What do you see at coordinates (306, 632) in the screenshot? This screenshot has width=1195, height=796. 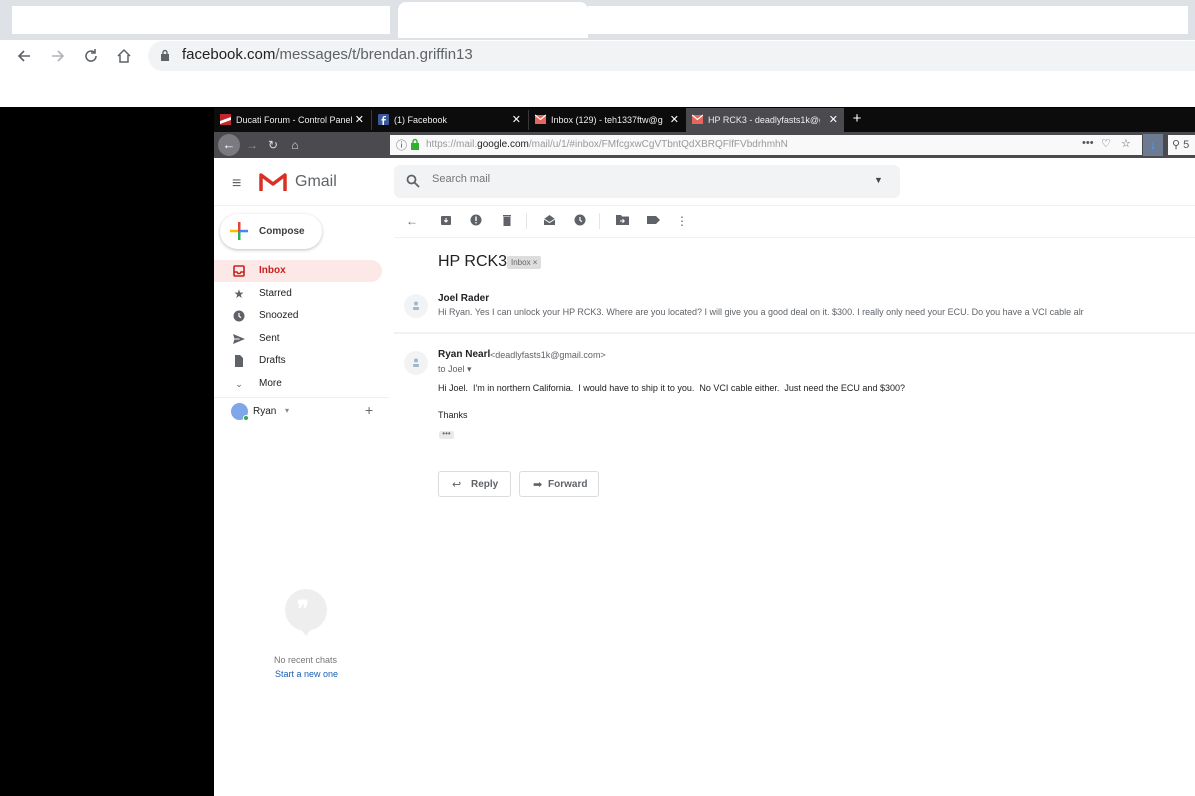 I see `hangouts-bubble-tail` at bounding box center [306, 632].